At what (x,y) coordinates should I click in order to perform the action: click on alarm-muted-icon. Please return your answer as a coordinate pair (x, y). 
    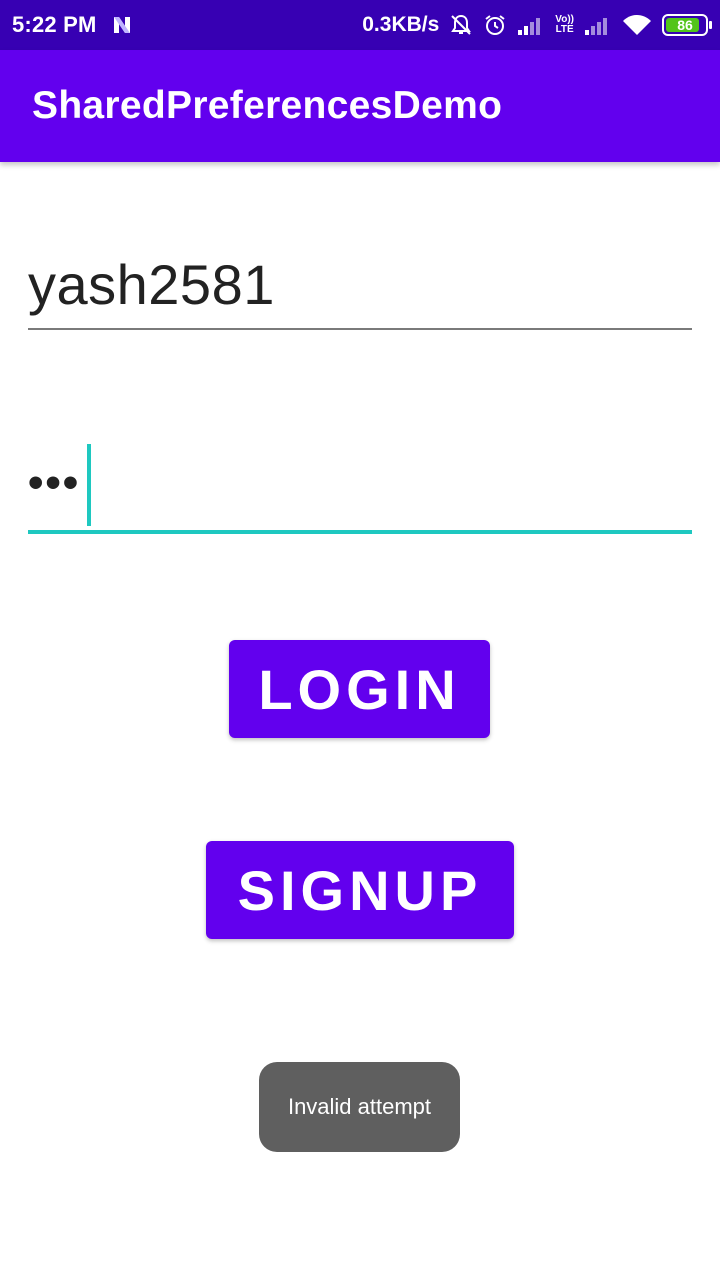
    Looking at the image, I should click on (461, 24).